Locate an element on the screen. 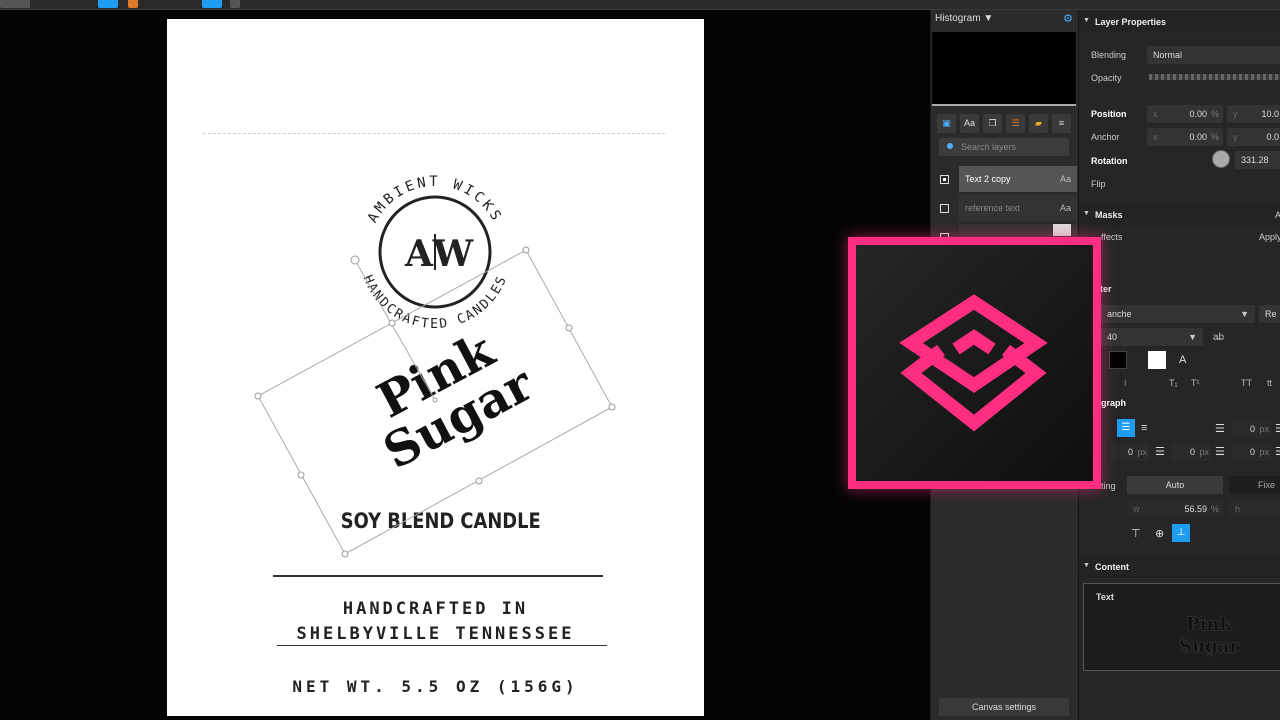  width-field: w 56.59 % is located at coordinates (1175, 509).